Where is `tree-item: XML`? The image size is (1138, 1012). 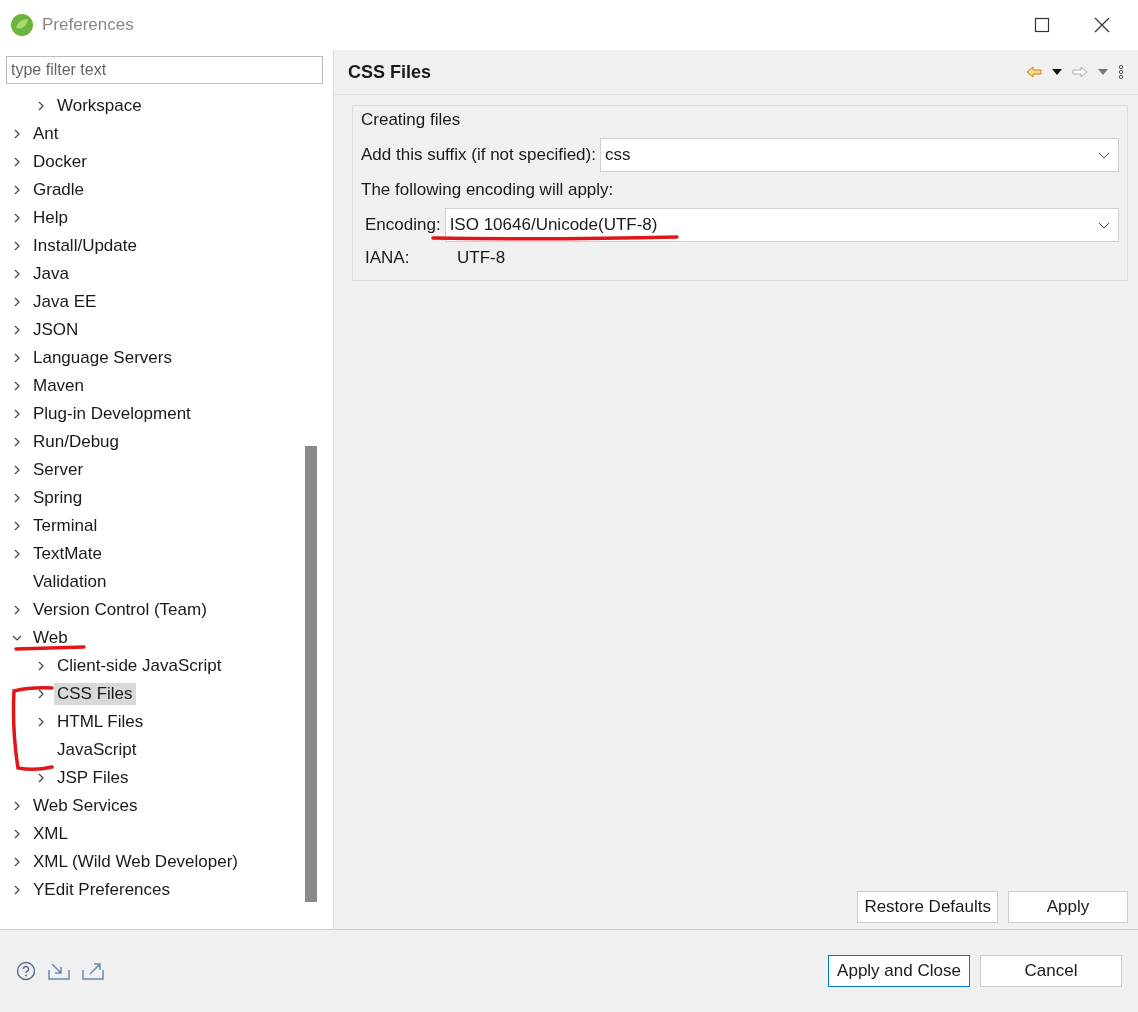
tree-item: XML is located at coordinates (50, 834).